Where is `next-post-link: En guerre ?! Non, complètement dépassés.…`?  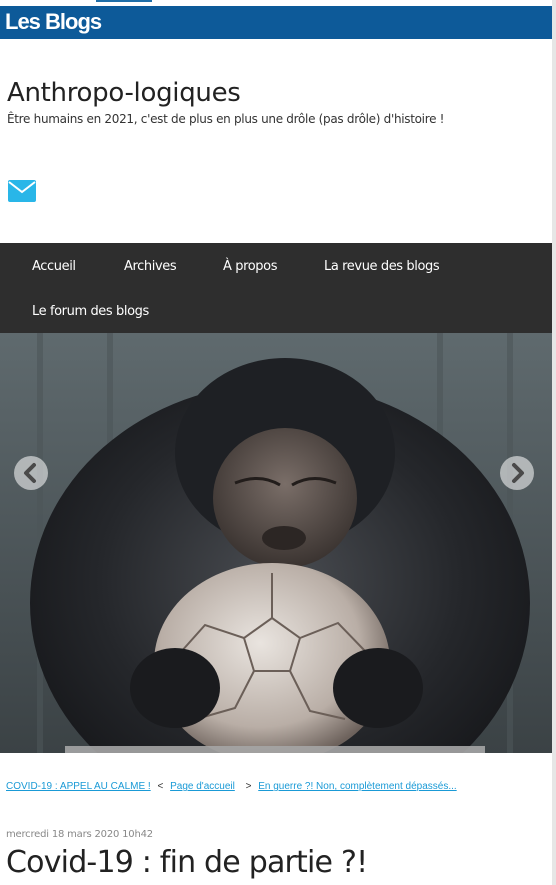
next-post-link: En guerre ?! Non, complètement dépassés.… is located at coordinates (357, 786).